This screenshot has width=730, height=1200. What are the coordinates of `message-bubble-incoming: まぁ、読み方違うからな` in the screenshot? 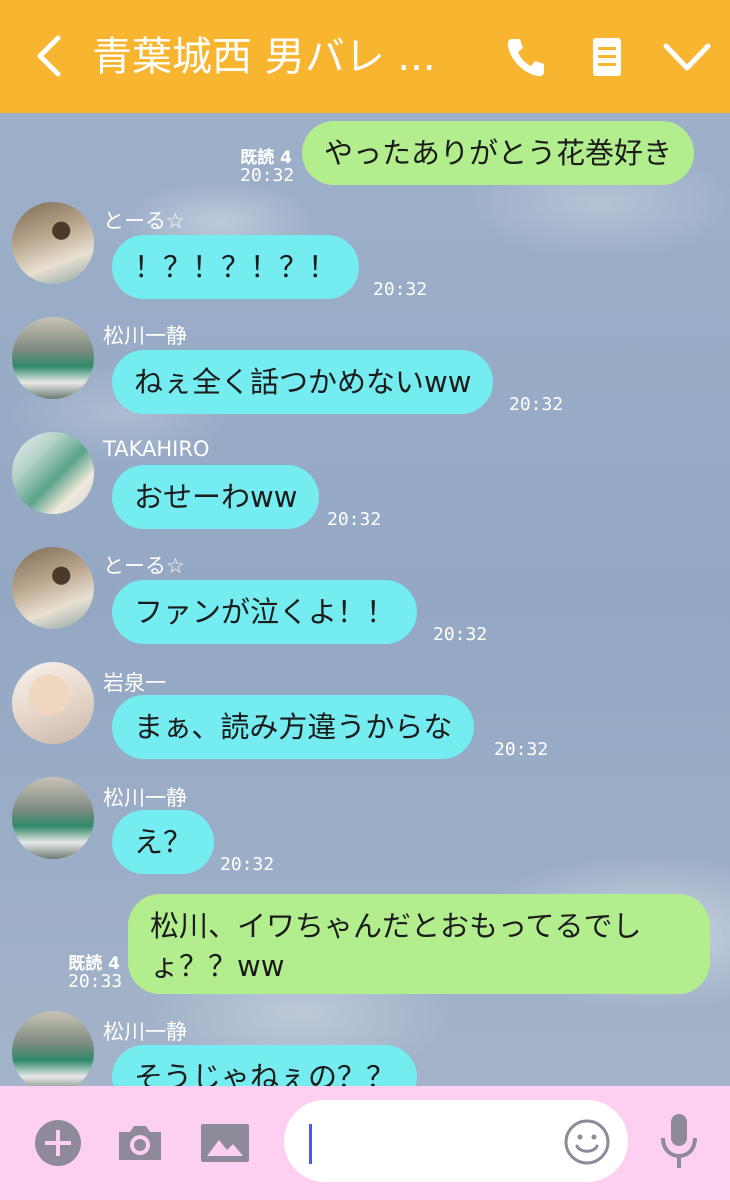 It's located at (293, 727).